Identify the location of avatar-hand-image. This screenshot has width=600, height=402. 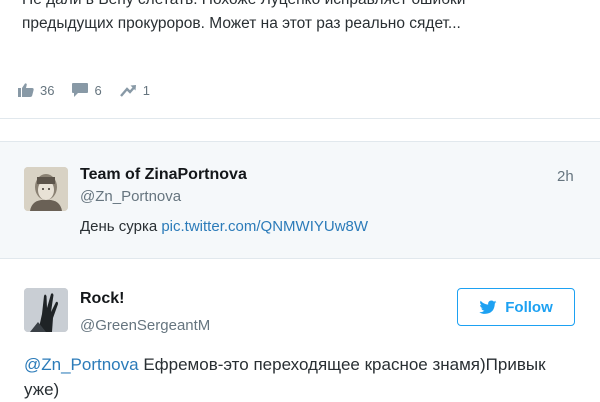
(46, 310).